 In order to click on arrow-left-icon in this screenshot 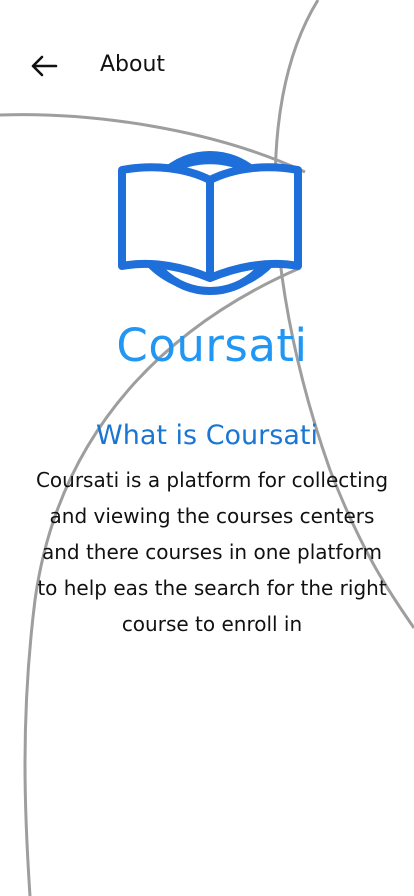, I will do `click(44, 66)`.